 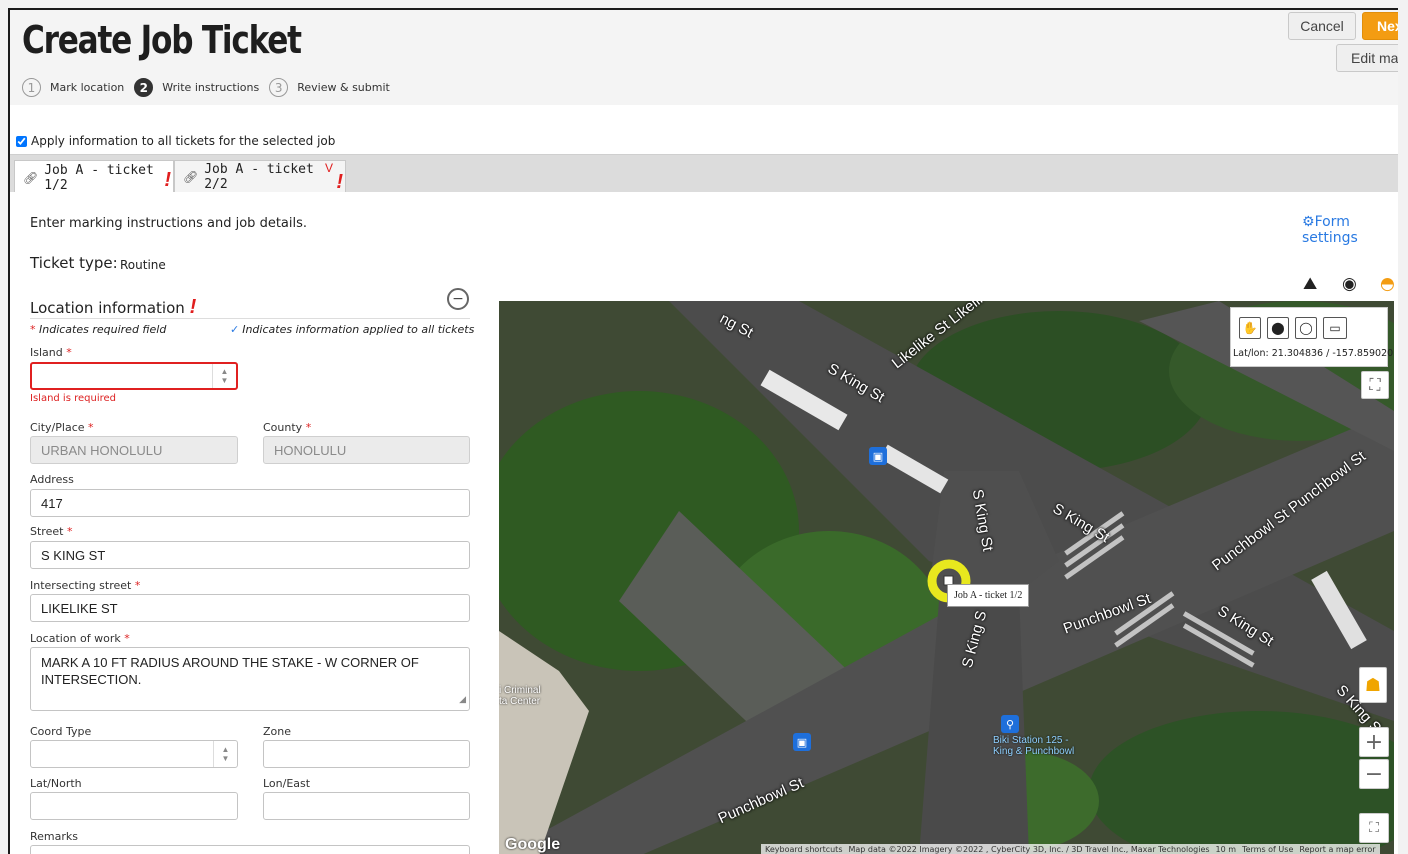 What do you see at coordinates (1226, 849) in the screenshot?
I see `scale-bar: 10 m` at bounding box center [1226, 849].